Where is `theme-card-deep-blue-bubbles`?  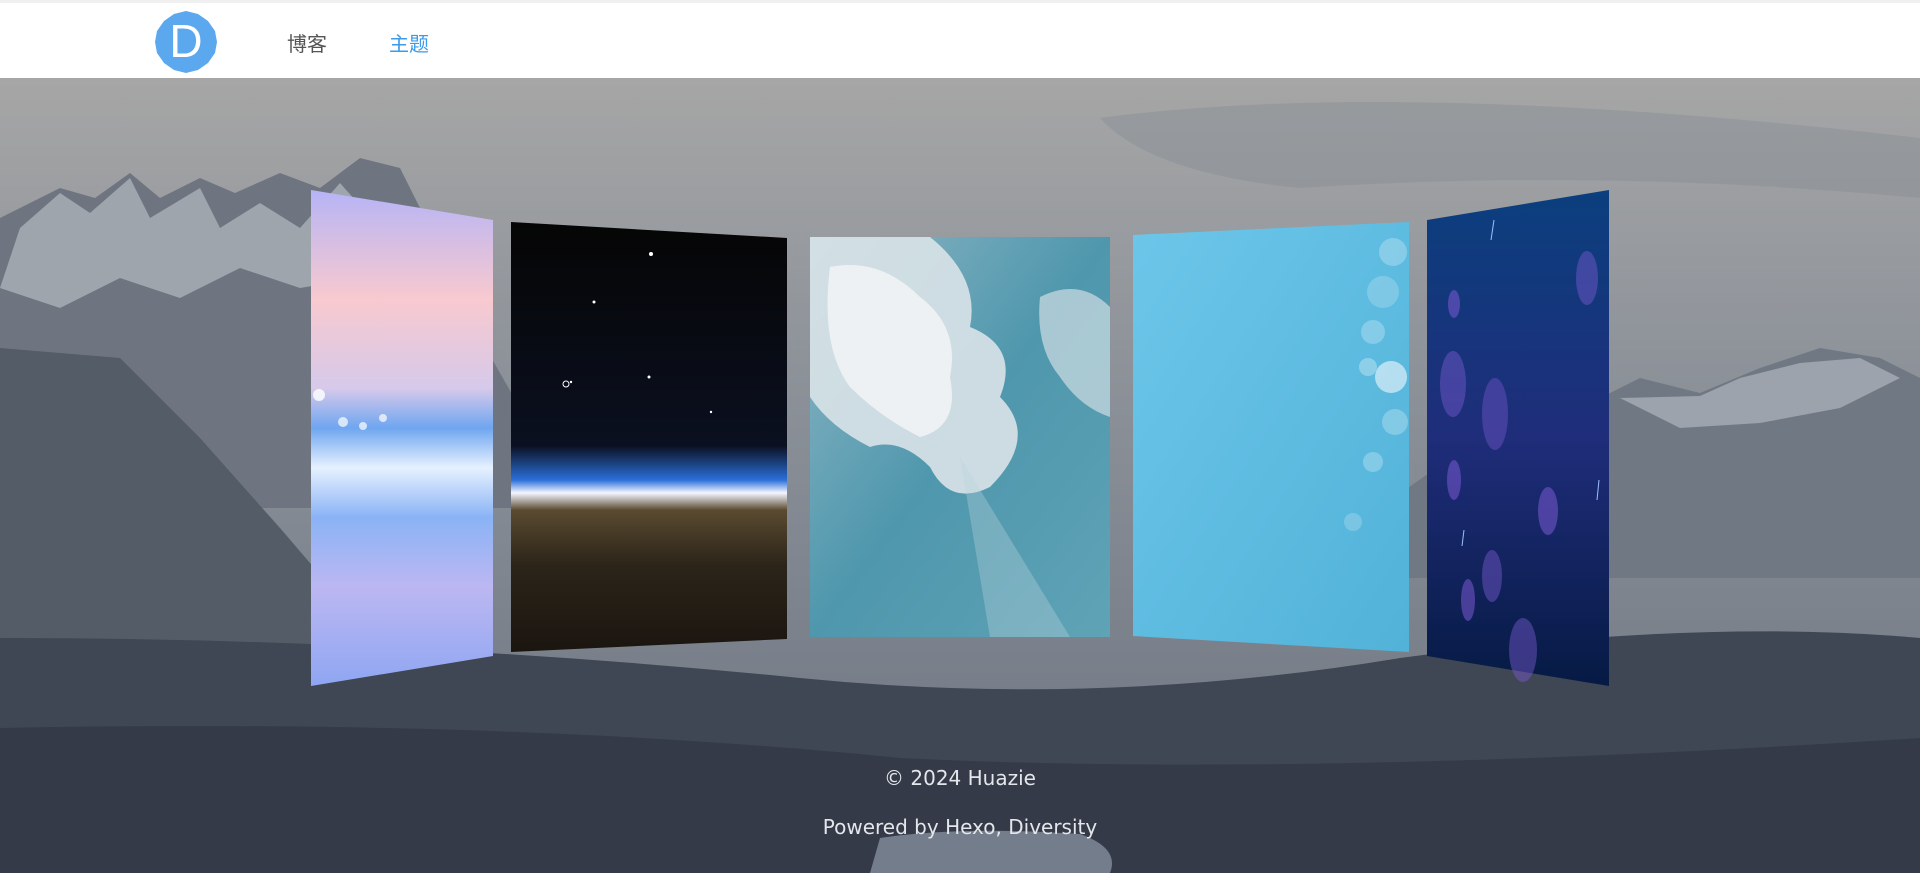 theme-card-deep-blue-bubbles is located at coordinates (1518, 438).